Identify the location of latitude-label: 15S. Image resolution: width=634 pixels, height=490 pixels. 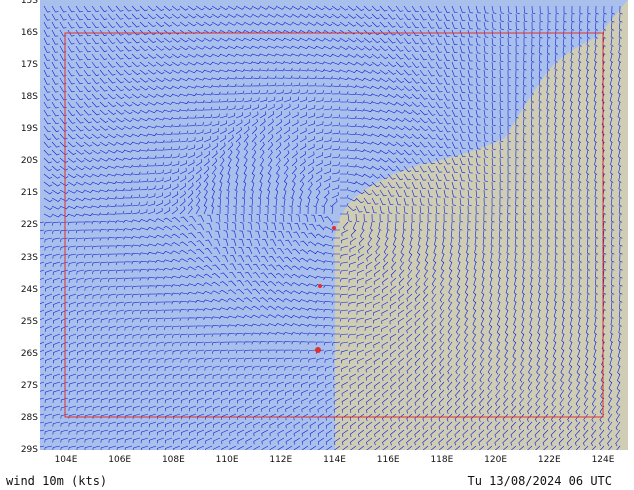
(29, 3).